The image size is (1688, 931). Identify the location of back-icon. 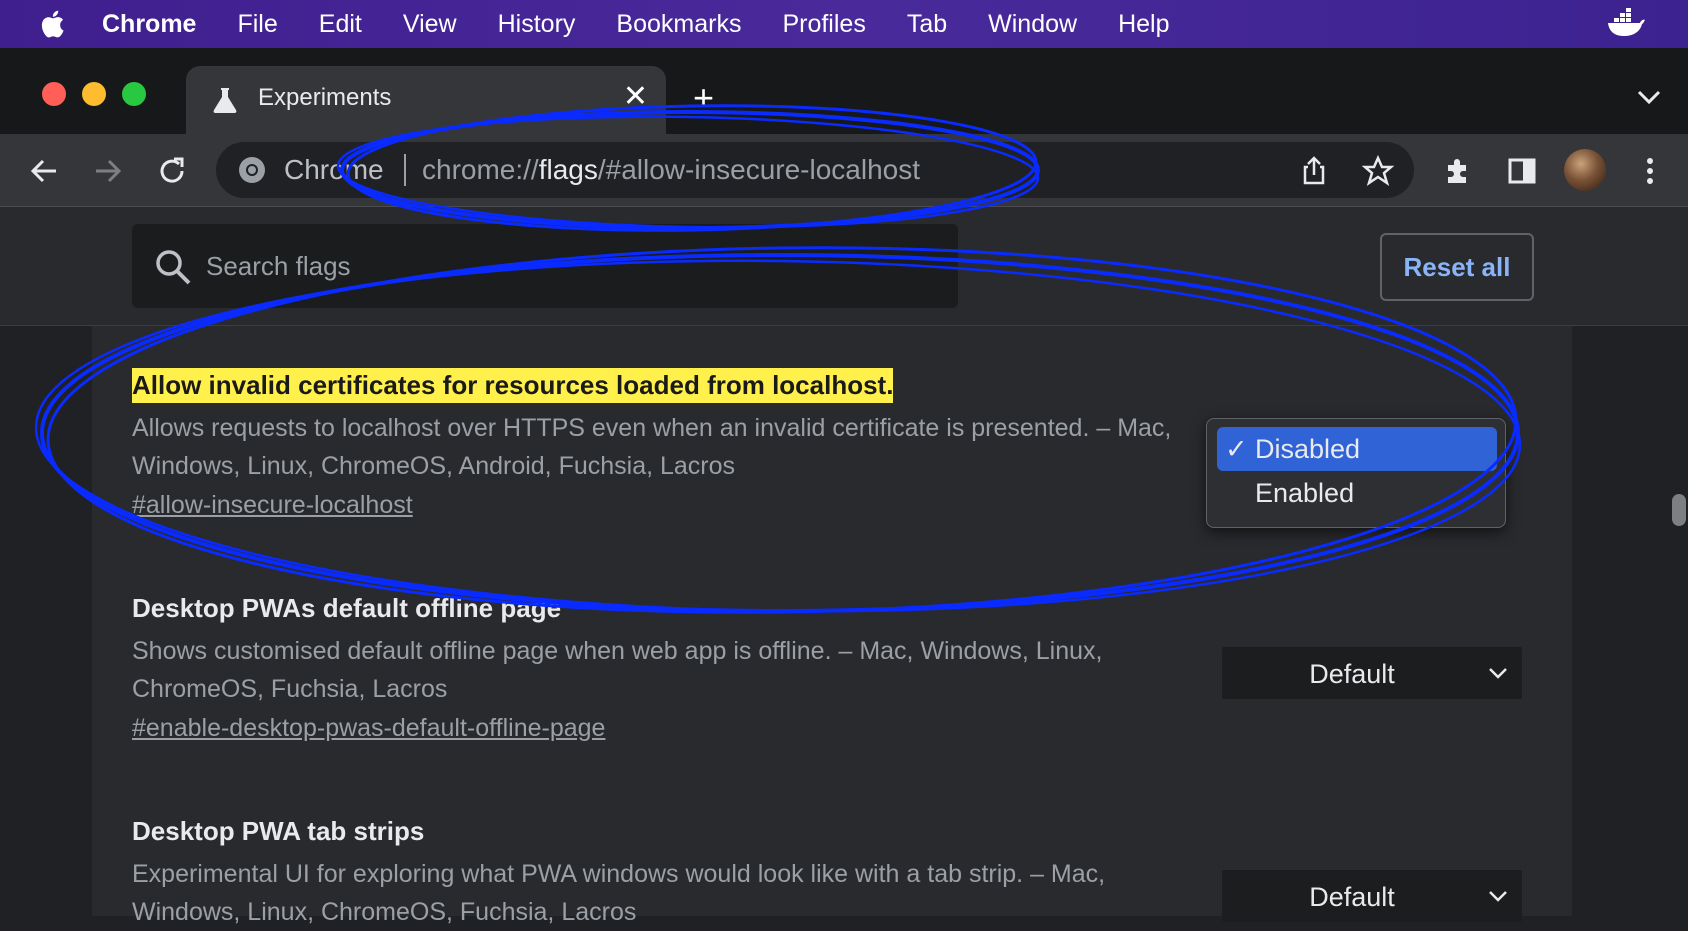
(44, 171).